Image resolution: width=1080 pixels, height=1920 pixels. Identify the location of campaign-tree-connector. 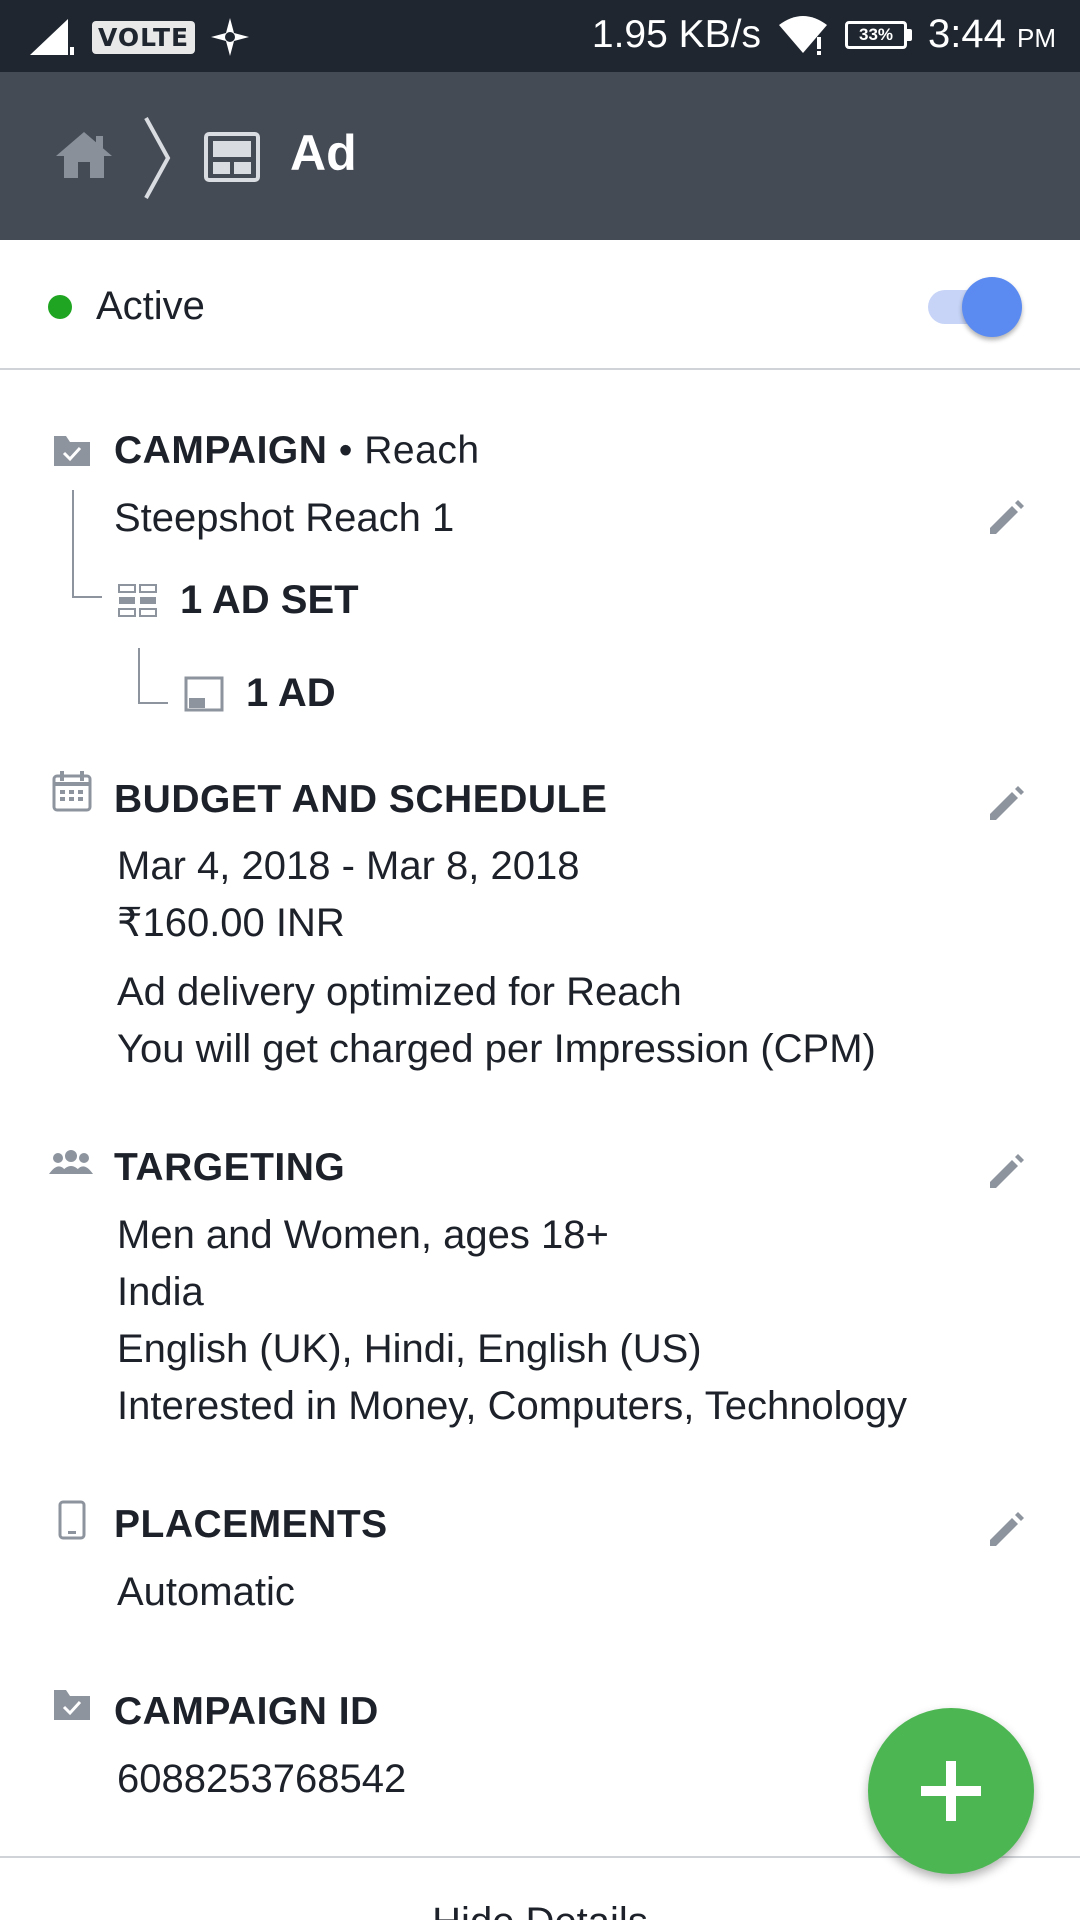
(87, 544).